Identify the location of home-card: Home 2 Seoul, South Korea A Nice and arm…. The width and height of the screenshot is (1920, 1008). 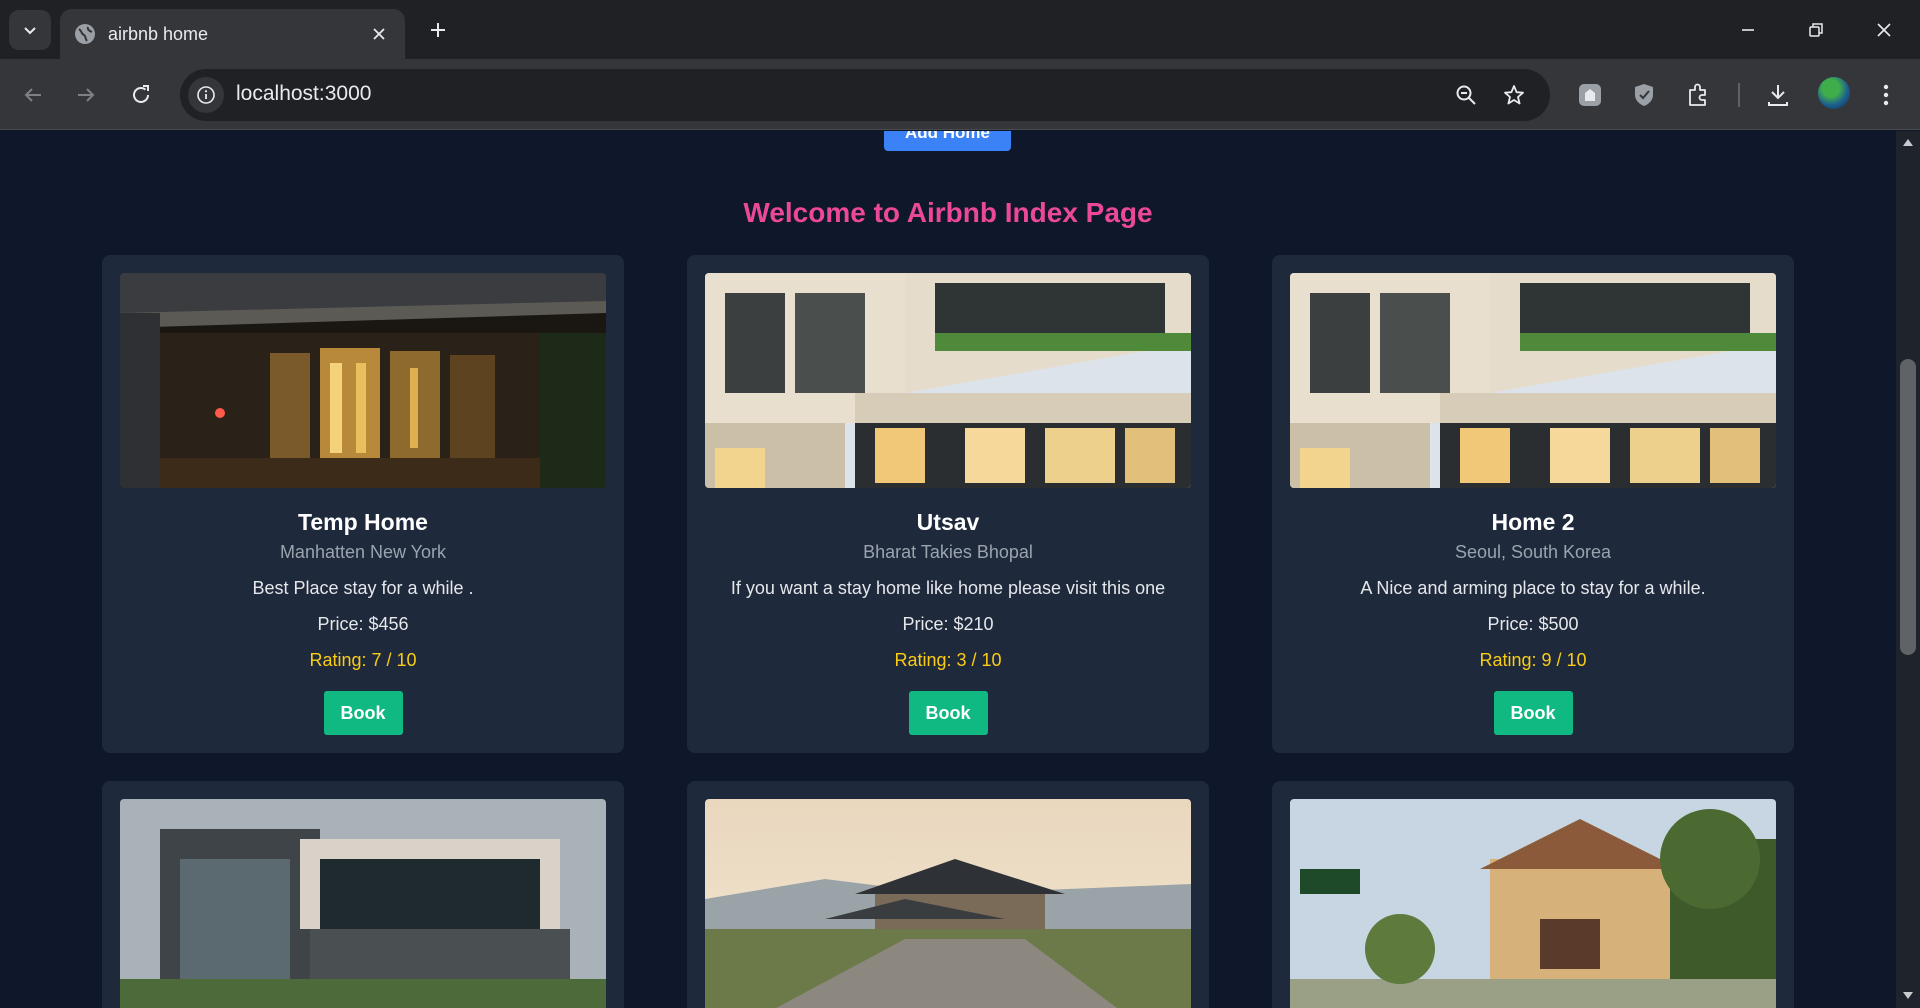
(1533, 504).